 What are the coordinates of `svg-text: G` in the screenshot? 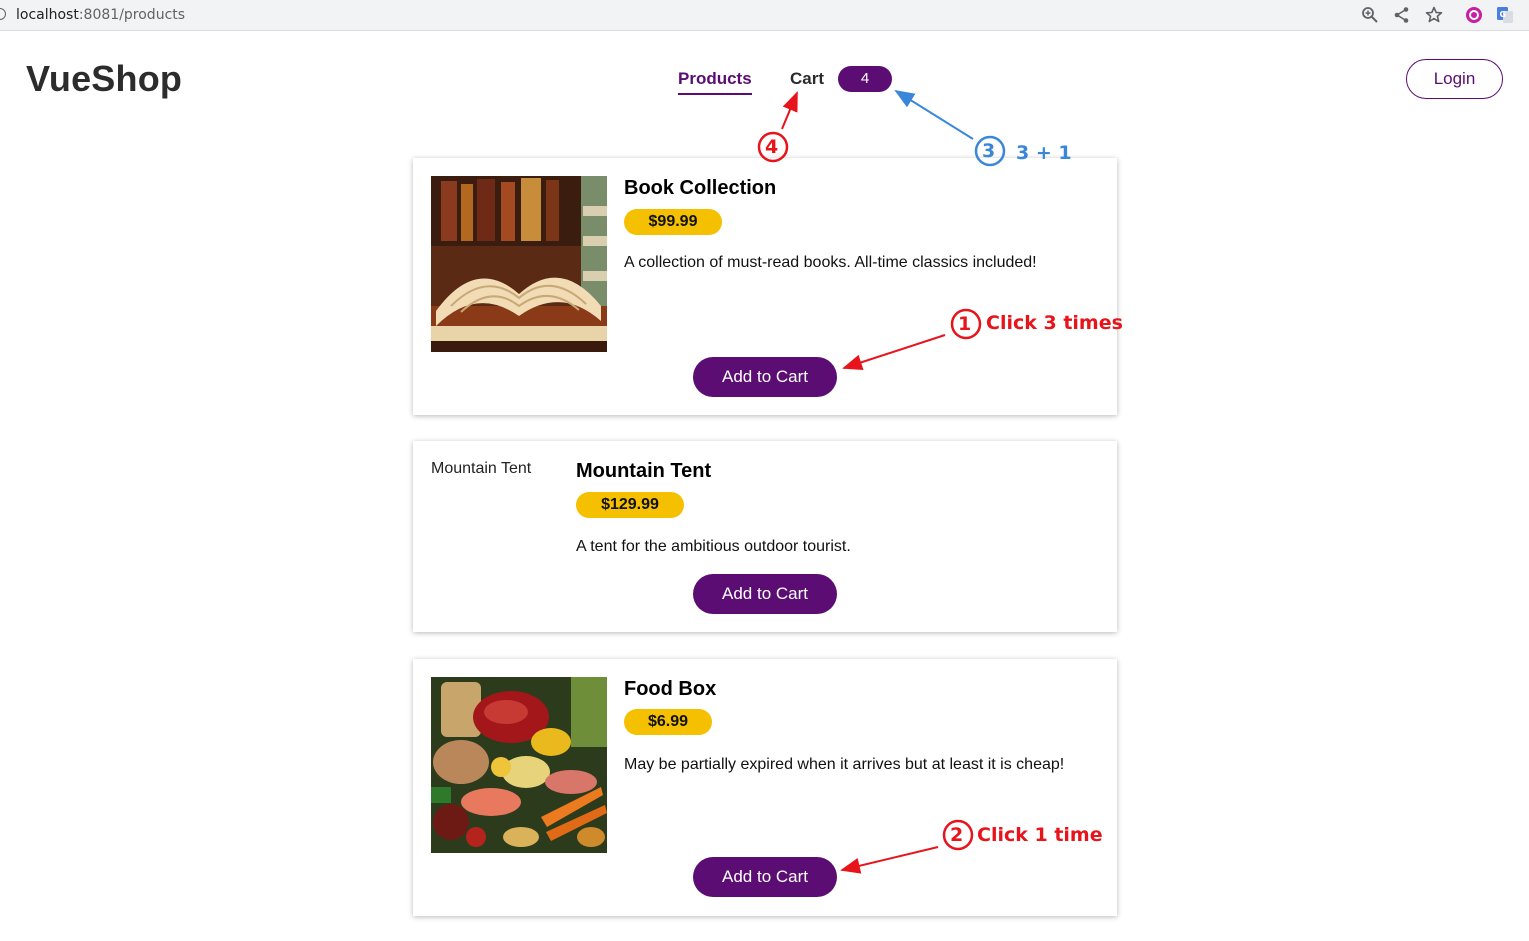 It's located at (1503, 14).